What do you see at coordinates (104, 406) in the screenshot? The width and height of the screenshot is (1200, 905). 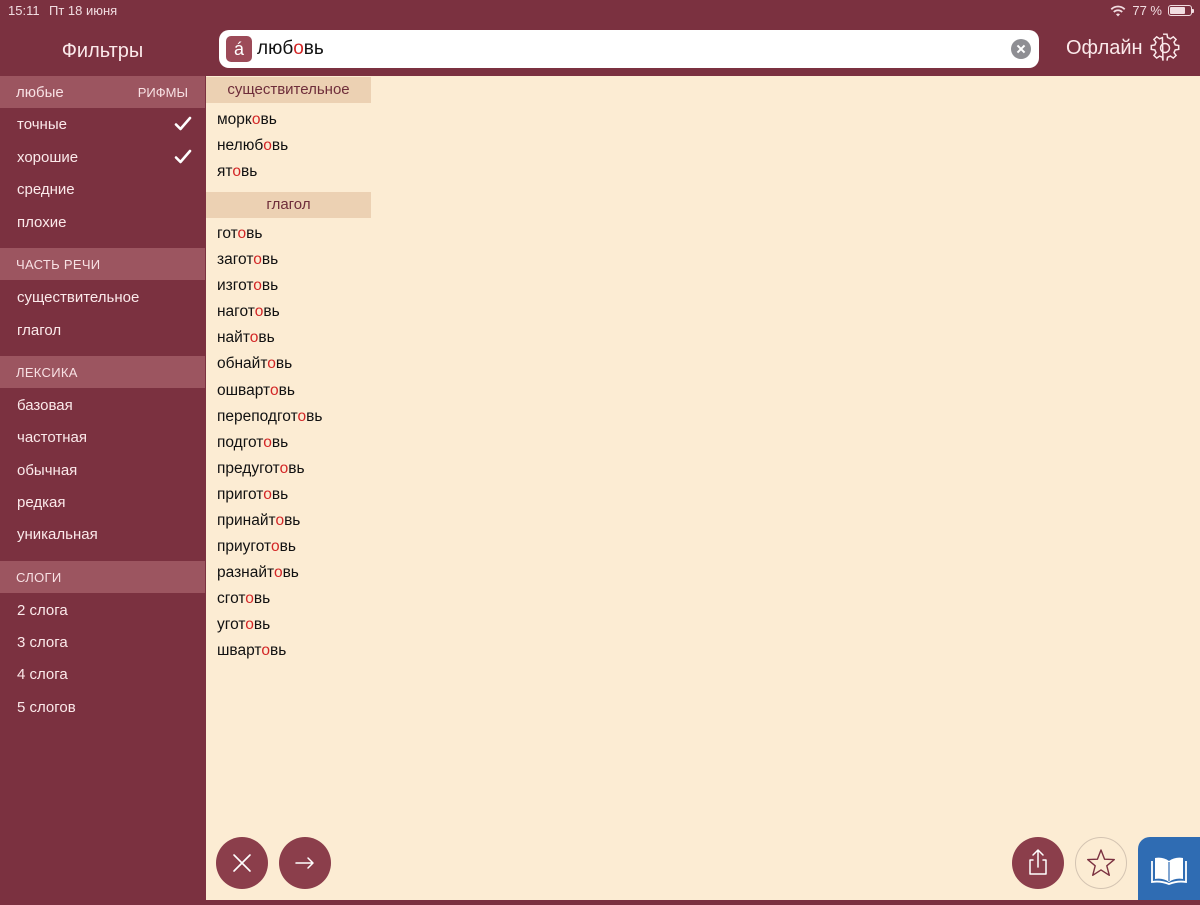 I see `lexicon-filter-basic: базовая` at bounding box center [104, 406].